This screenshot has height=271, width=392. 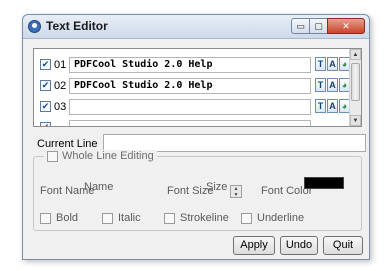 What do you see at coordinates (324, 183) in the screenshot?
I see `font-color-swatch` at bounding box center [324, 183].